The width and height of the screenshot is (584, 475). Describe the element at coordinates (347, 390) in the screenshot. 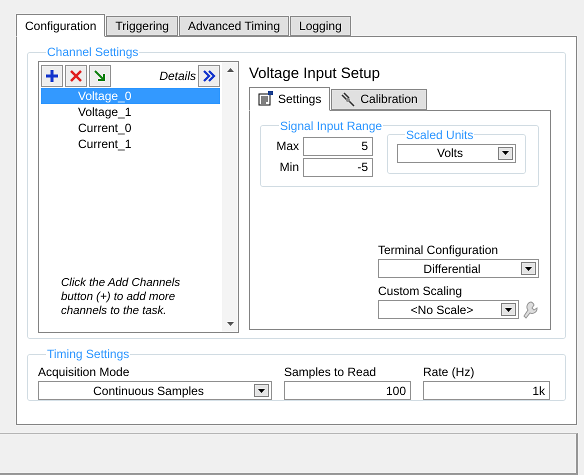

I see `numeric-field: 100` at that location.